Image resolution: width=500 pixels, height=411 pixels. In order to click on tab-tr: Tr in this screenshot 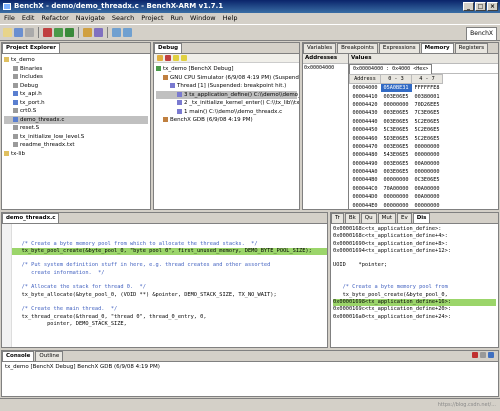, I will do `click(337, 218)`.